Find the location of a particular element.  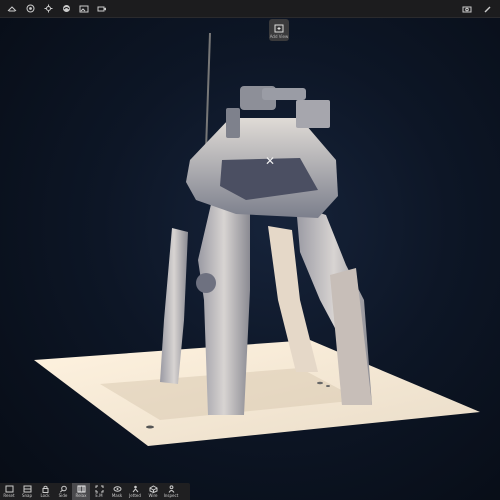

globe-icon is located at coordinates (30, 8).